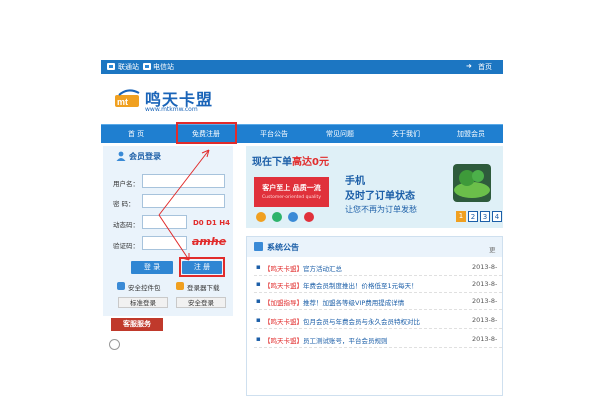  What do you see at coordinates (461, 216) in the screenshot?
I see `banner-page-1: 1` at bounding box center [461, 216].